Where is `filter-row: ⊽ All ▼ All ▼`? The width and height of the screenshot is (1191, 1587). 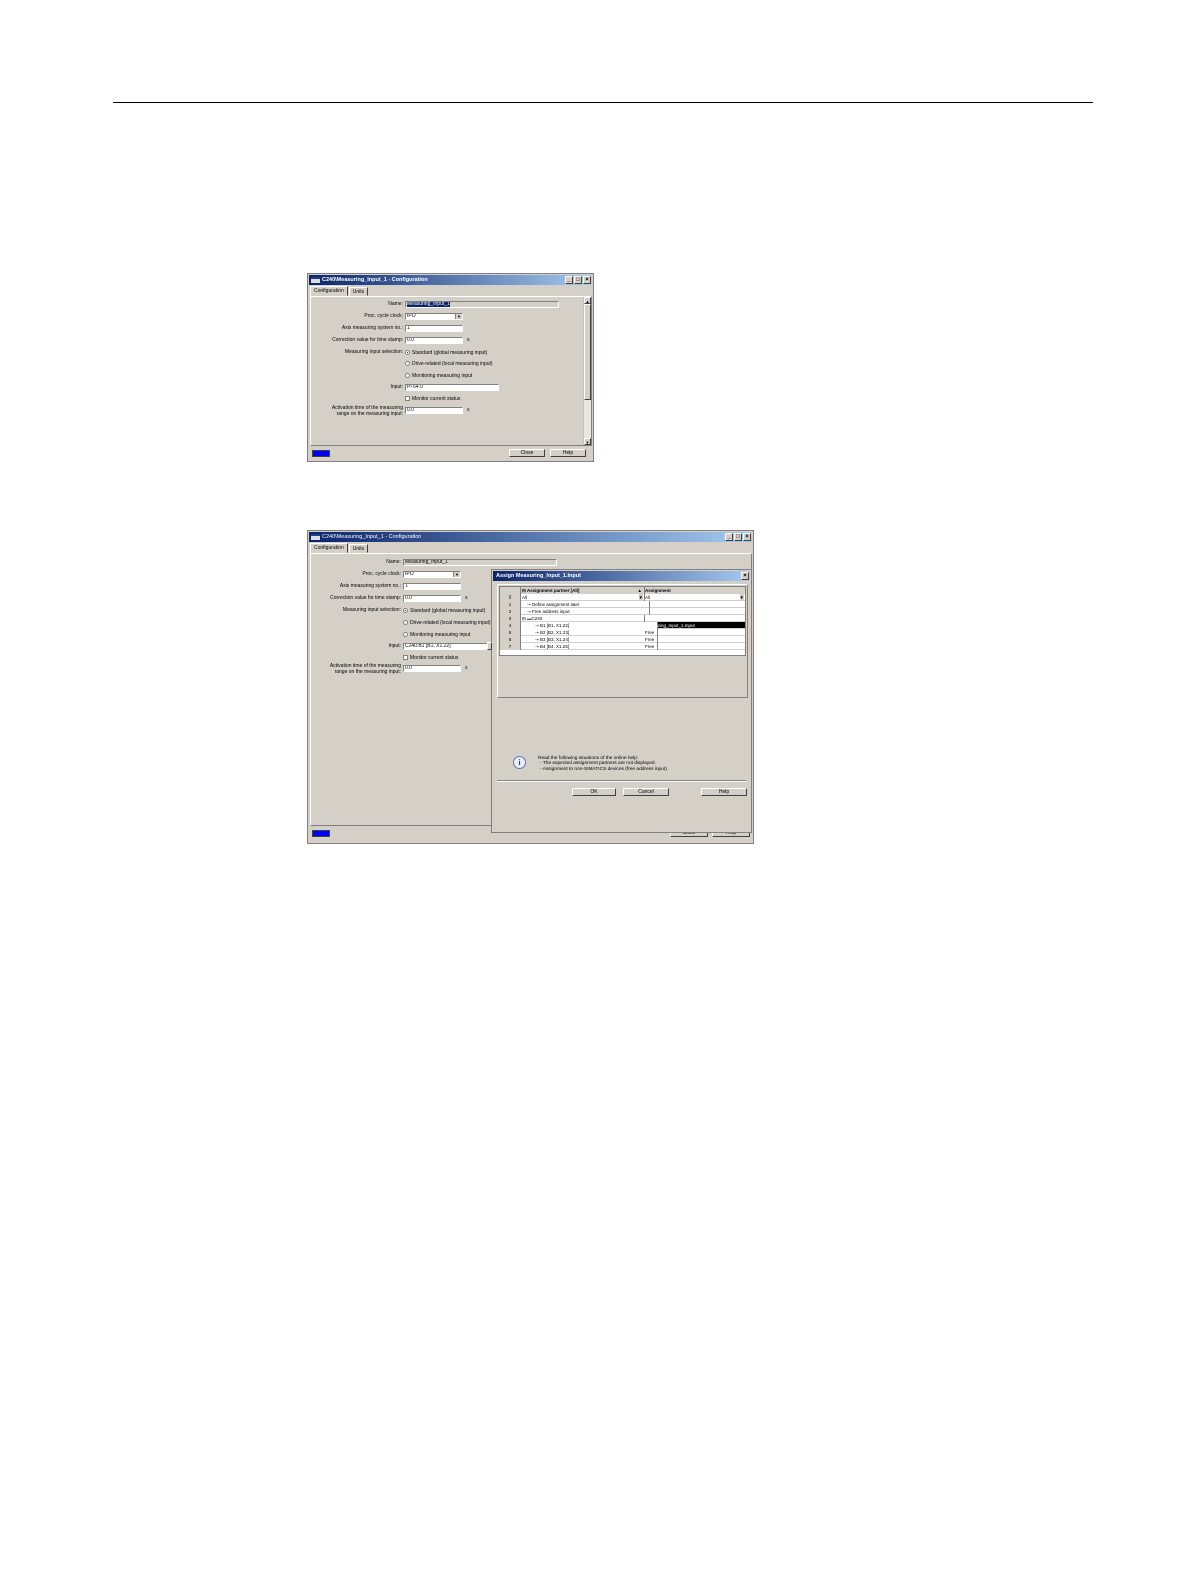
filter-row: ⊽ All ▼ All ▼ is located at coordinates (622, 597).